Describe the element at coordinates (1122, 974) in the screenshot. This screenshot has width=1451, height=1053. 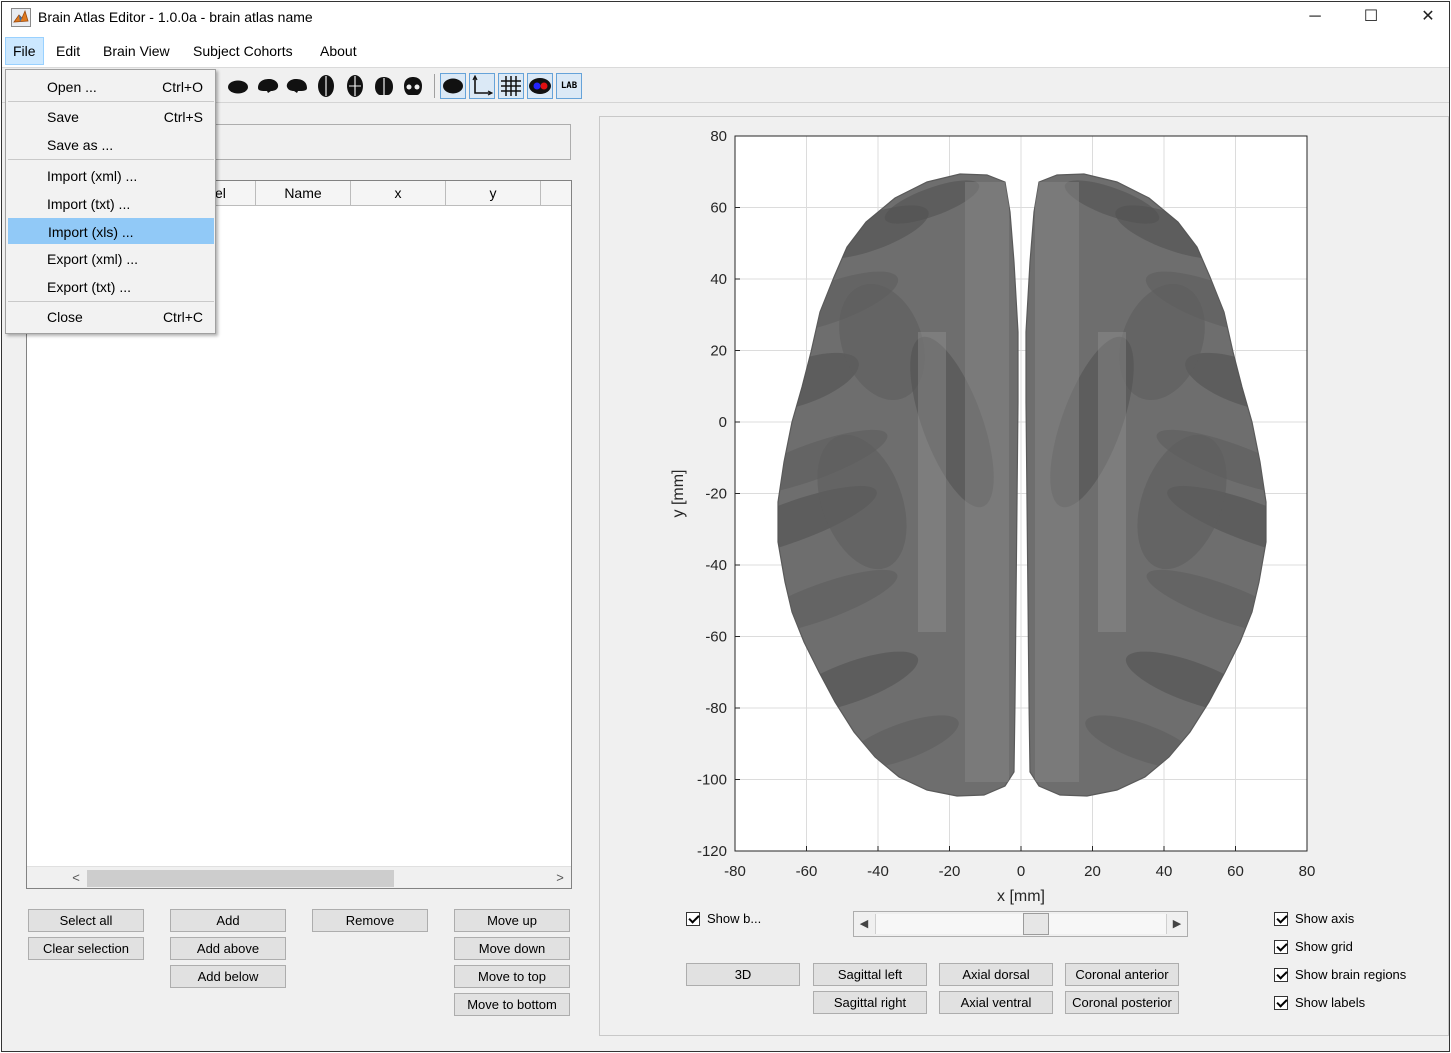
I see `coronal-anterior-button: Coronal anterior` at that location.